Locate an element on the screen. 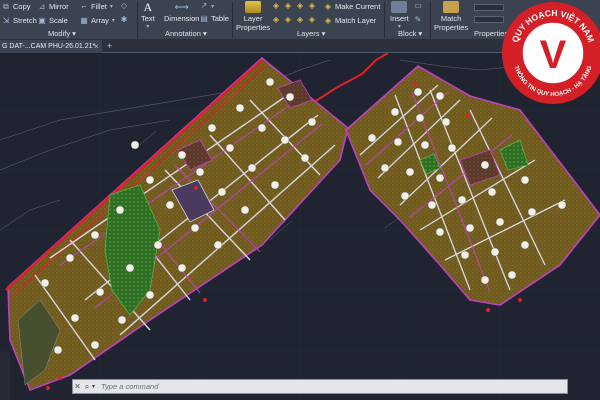 Image resolution: width=600 pixels, height=400 pixels. match-layer-icon: ◈ is located at coordinates (328, 20).